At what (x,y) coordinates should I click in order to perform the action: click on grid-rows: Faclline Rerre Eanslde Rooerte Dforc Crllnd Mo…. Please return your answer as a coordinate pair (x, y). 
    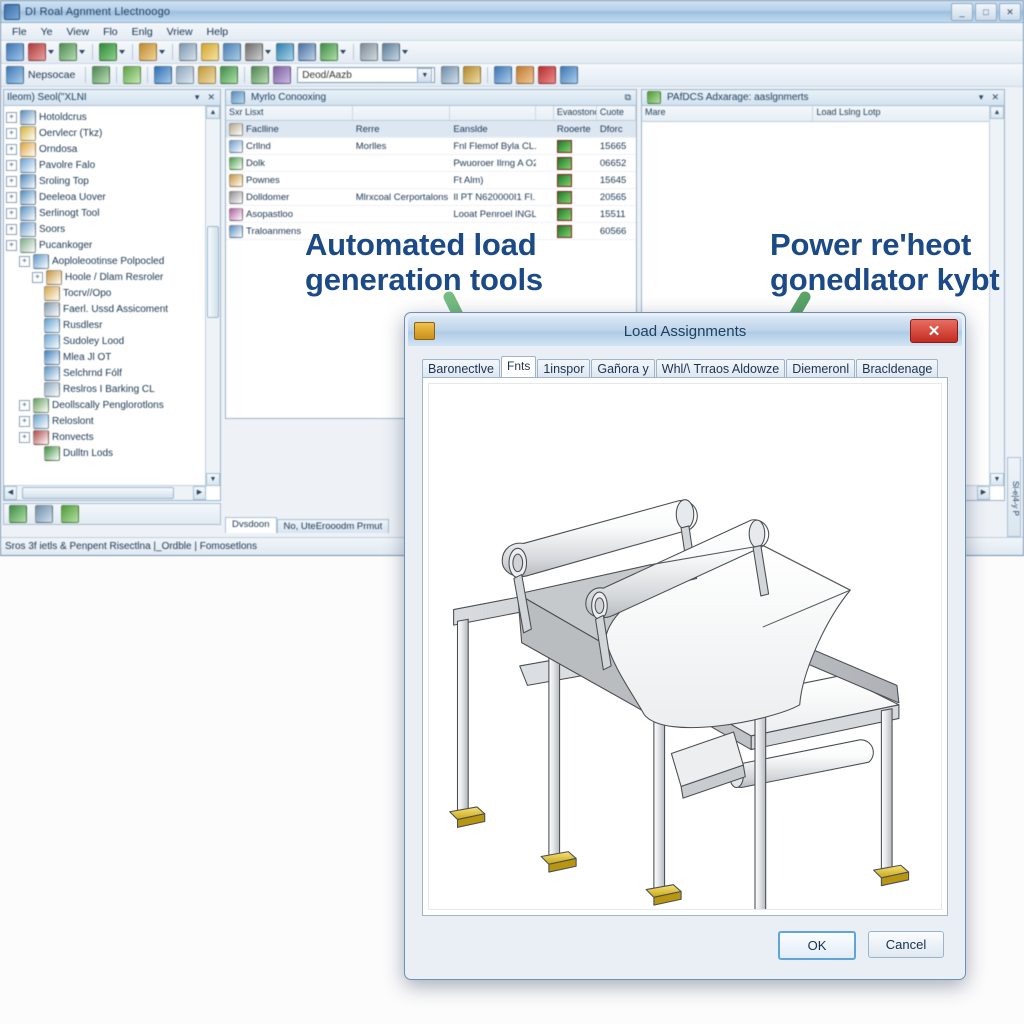
    Looking at the image, I should click on (431, 180).